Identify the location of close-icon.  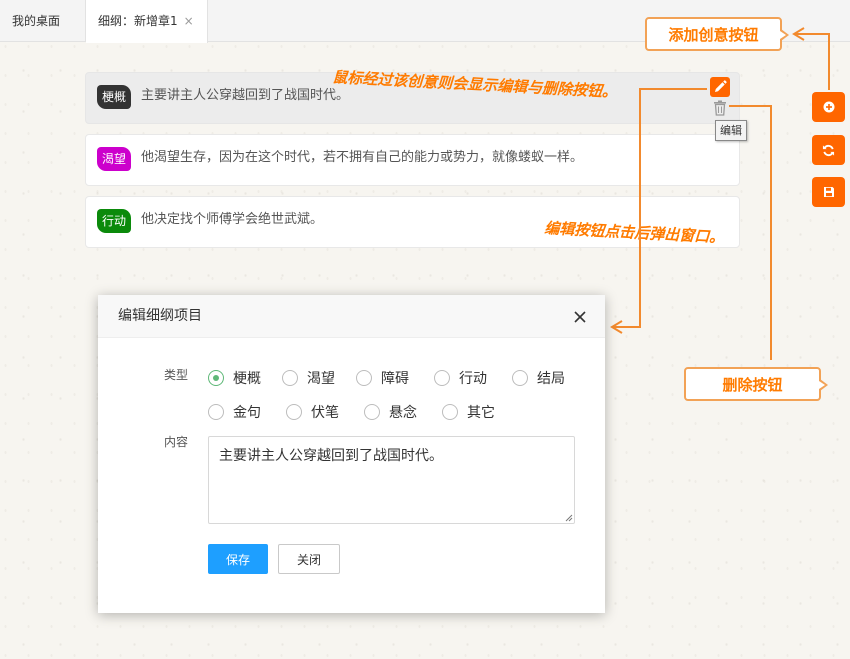
(580, 317).